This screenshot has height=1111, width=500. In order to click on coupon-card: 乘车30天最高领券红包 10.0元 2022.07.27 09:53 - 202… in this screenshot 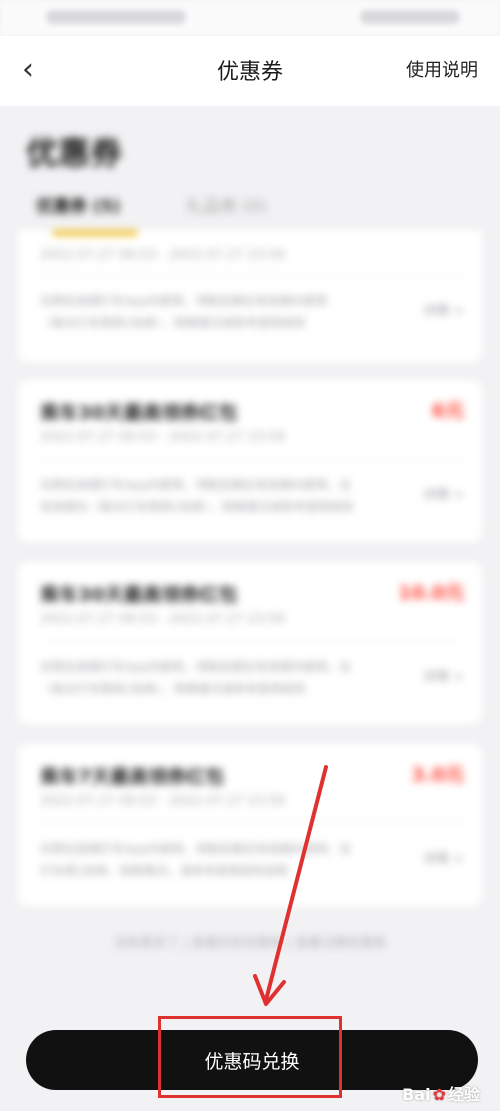, I will do `click(250, 643)`.